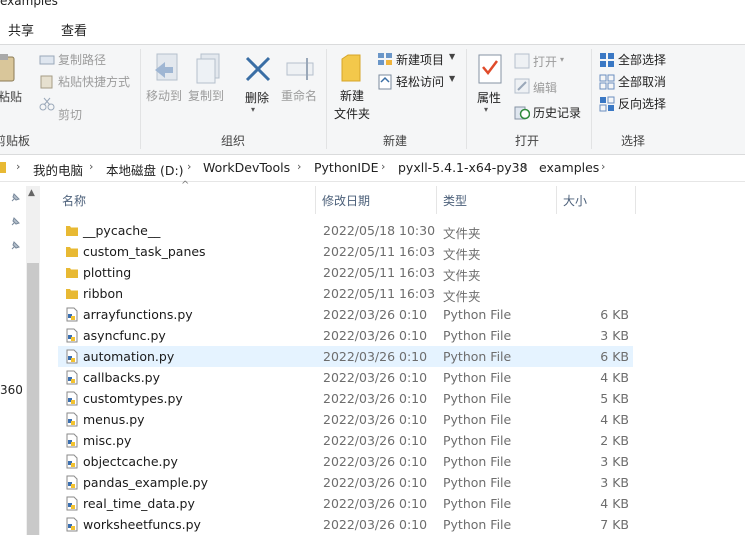  I want to click on easy-access-dropdown-icon: ▼, so click(452, 78).